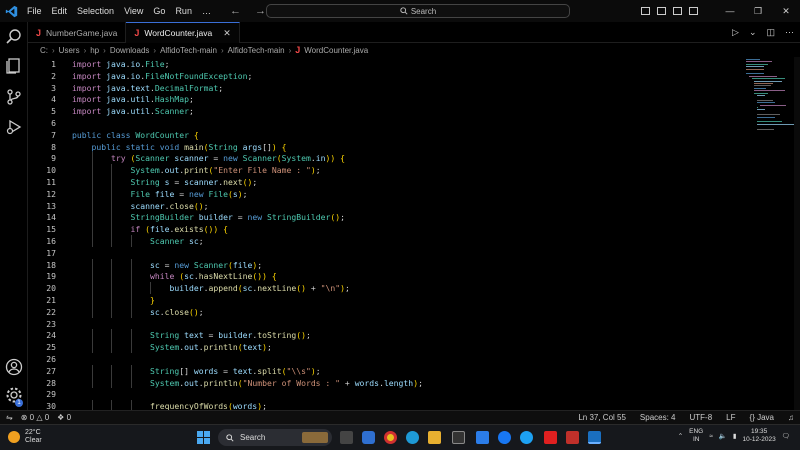  I want to click on volume-icon: 🔈, so click(723, 436).